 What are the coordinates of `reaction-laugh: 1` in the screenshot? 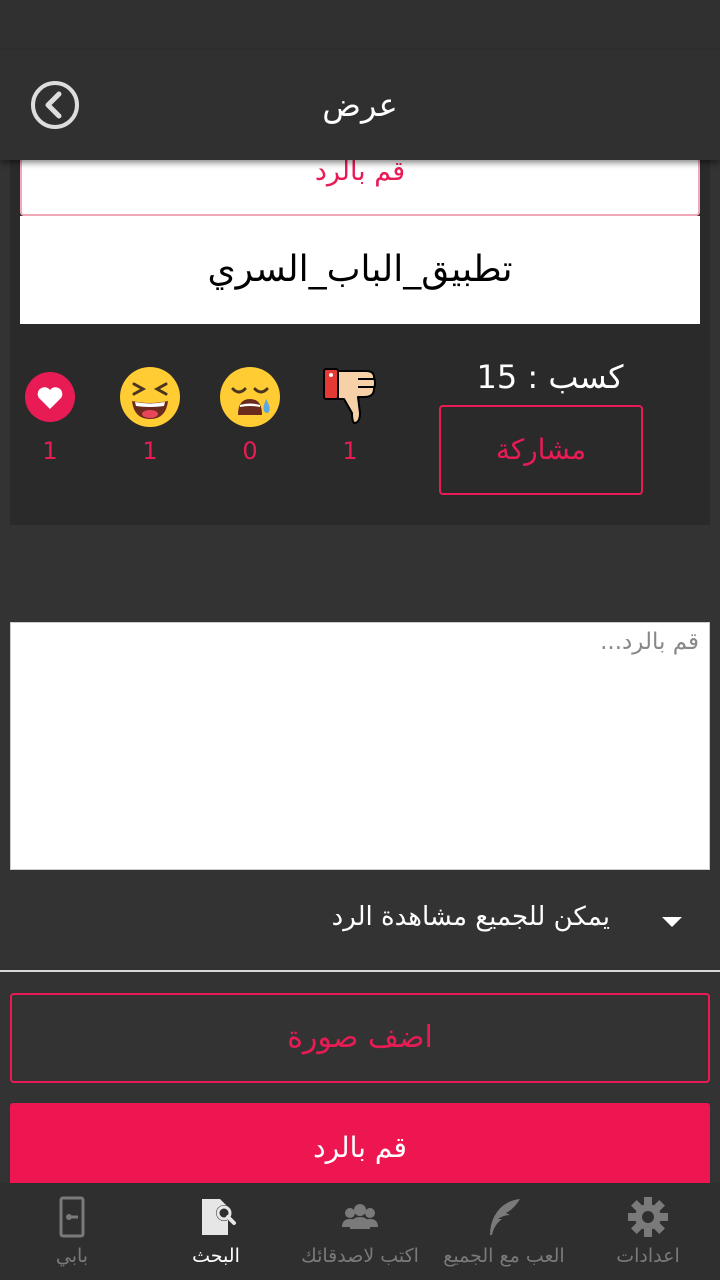 It's located at (150, 415).